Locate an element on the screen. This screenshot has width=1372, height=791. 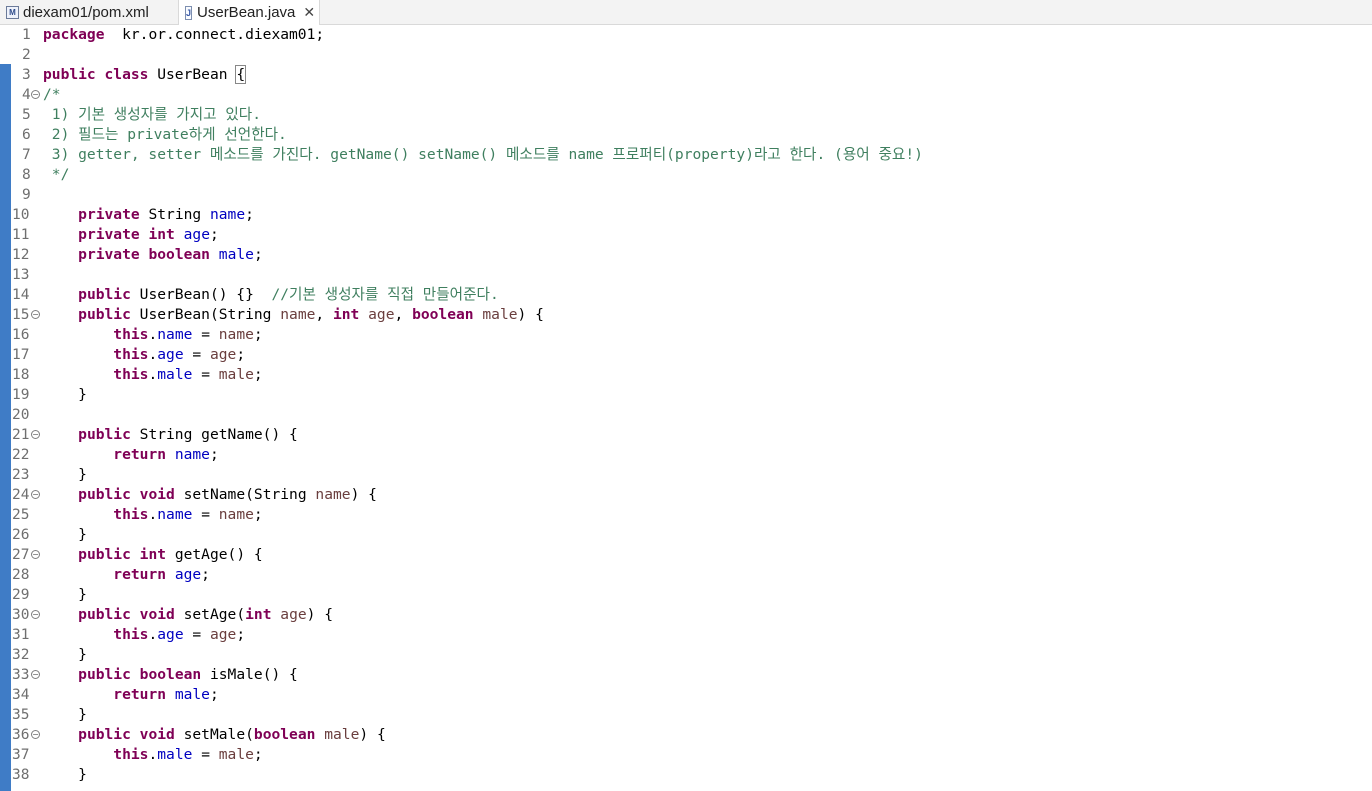
code-line: 38 } is located at coordinates (686, 775).